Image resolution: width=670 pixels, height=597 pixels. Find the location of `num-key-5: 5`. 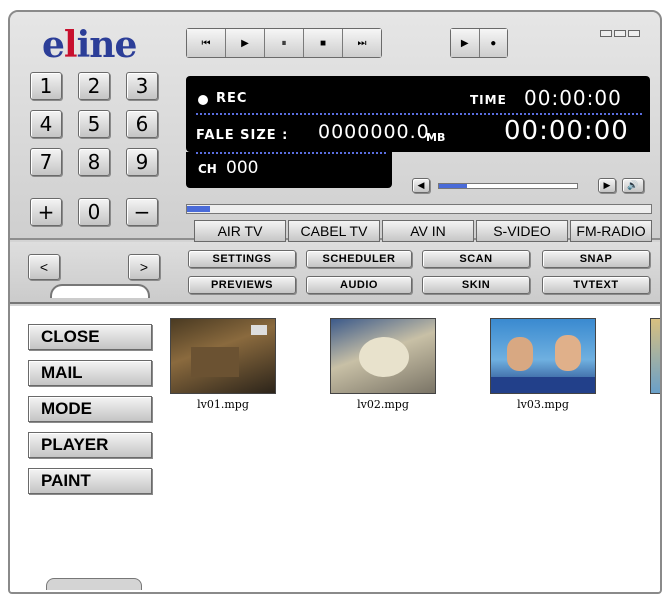

num-key-5: 5 is located at coordinates (94, 124).